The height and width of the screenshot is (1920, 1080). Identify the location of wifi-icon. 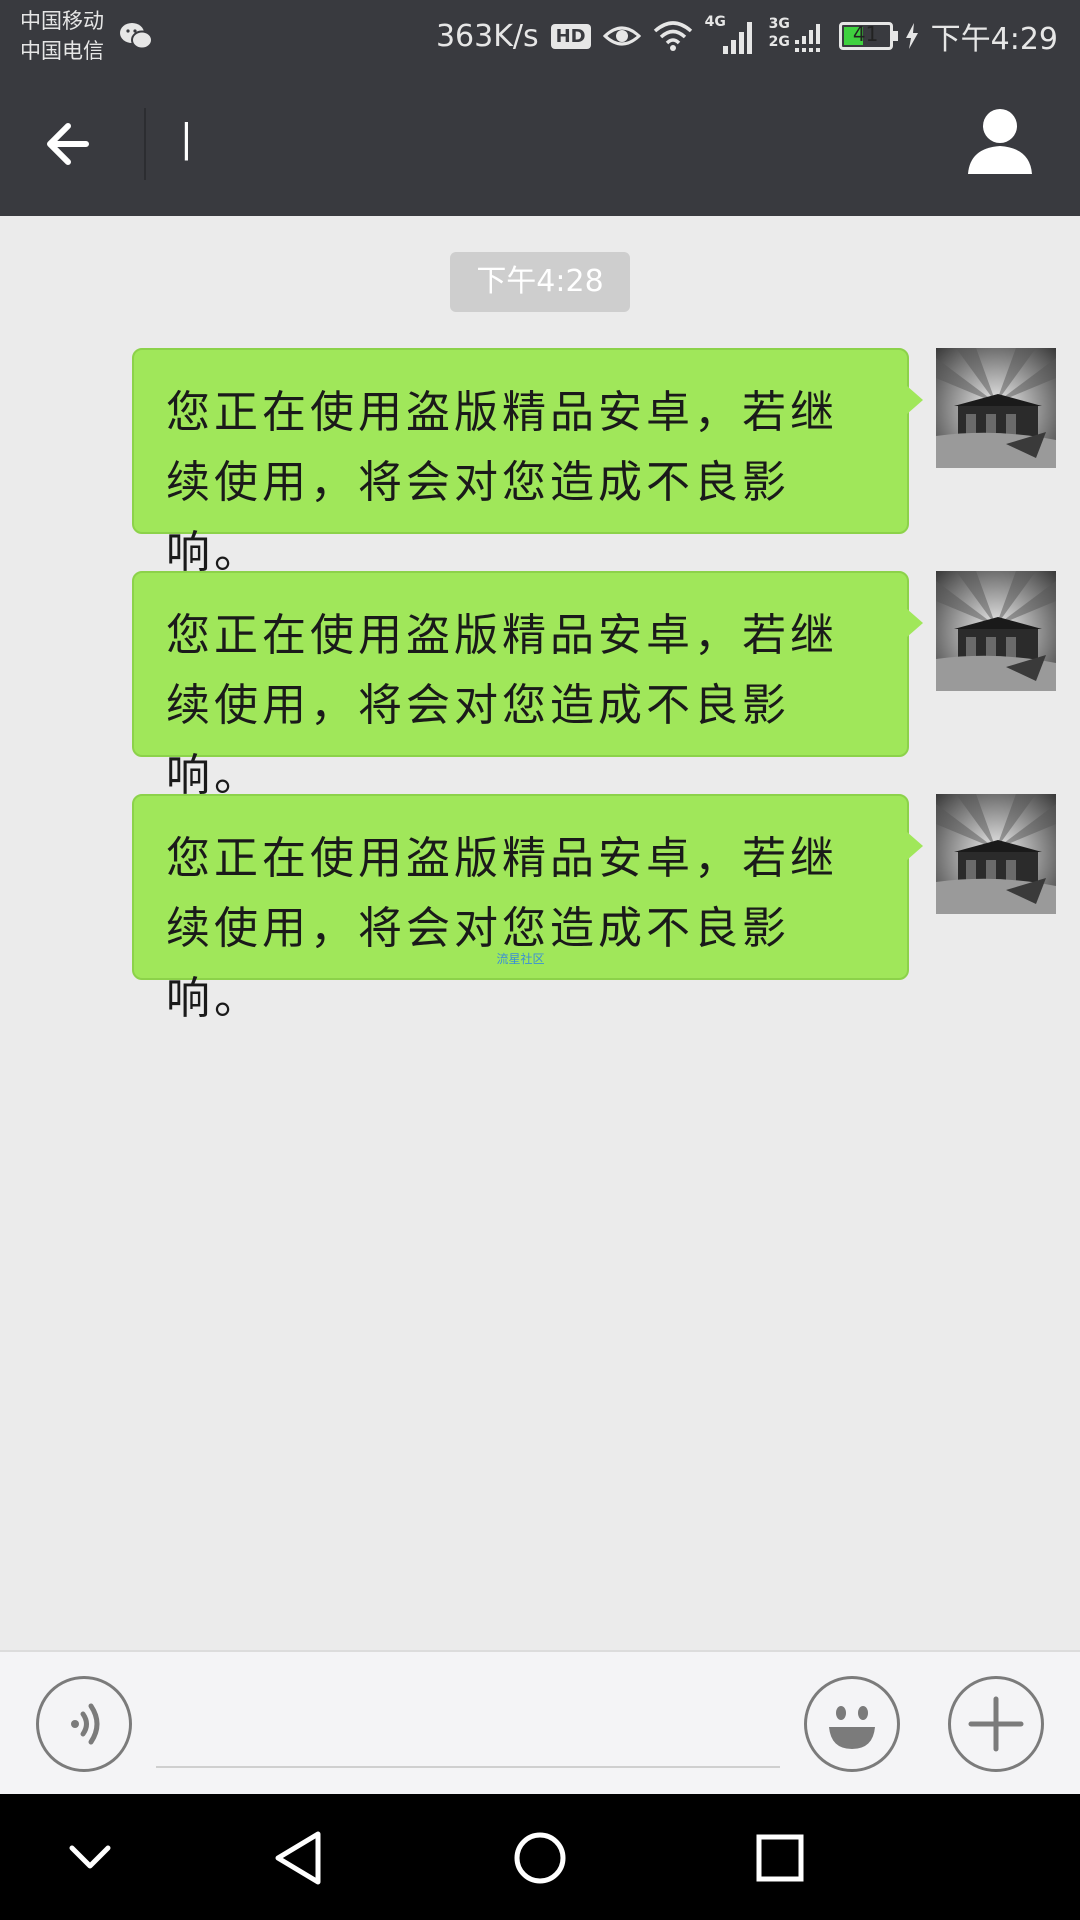
(672, 36).